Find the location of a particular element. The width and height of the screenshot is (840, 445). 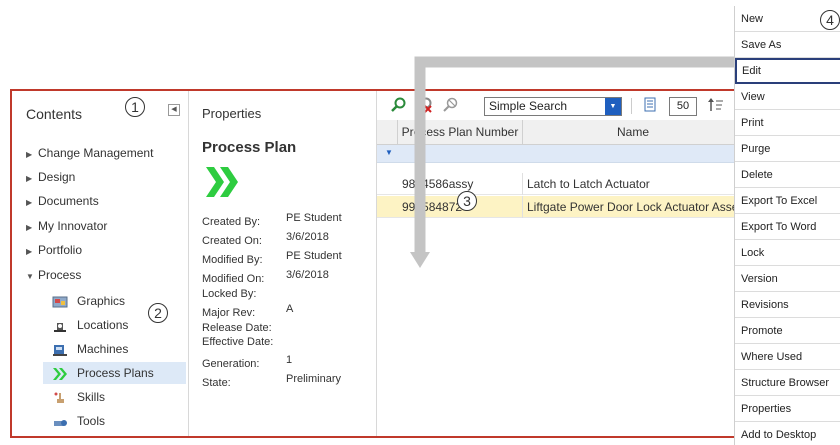

machines-icon is located at coordinates (60, 350).